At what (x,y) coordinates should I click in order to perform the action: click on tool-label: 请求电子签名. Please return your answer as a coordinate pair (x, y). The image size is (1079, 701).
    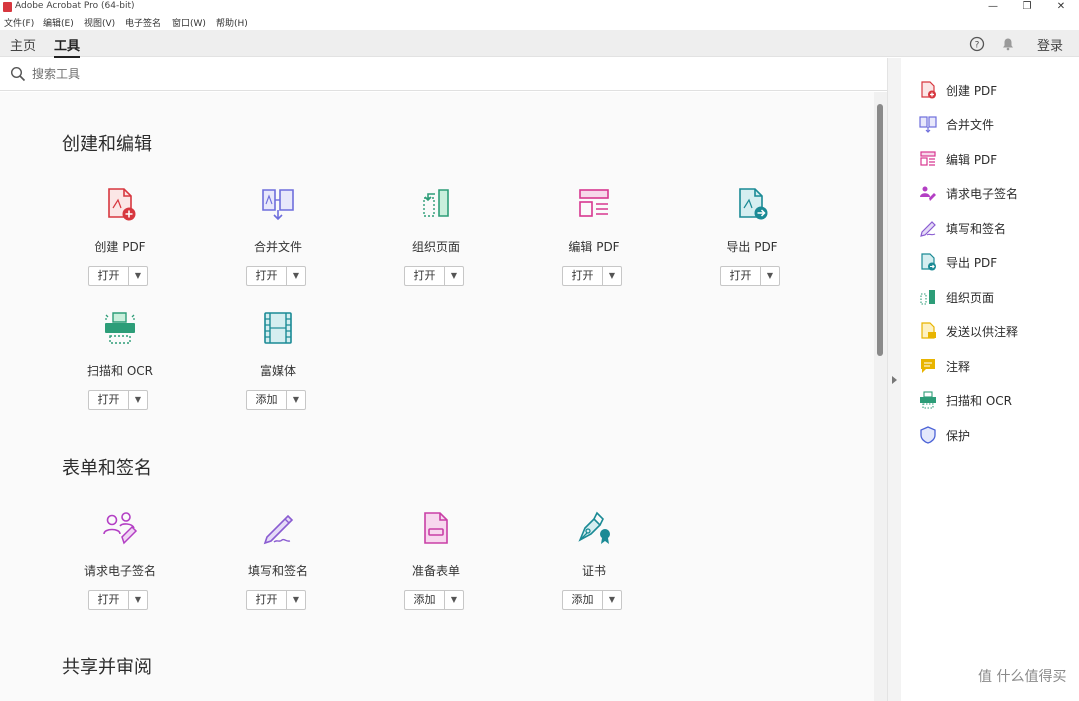
    Looking at the image, I should click on (119, 571).